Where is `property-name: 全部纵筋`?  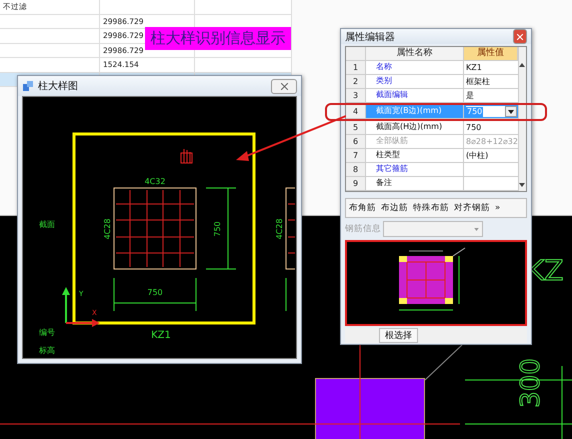 property-name: 全部纵筋 is located at coordinates (415, 141).